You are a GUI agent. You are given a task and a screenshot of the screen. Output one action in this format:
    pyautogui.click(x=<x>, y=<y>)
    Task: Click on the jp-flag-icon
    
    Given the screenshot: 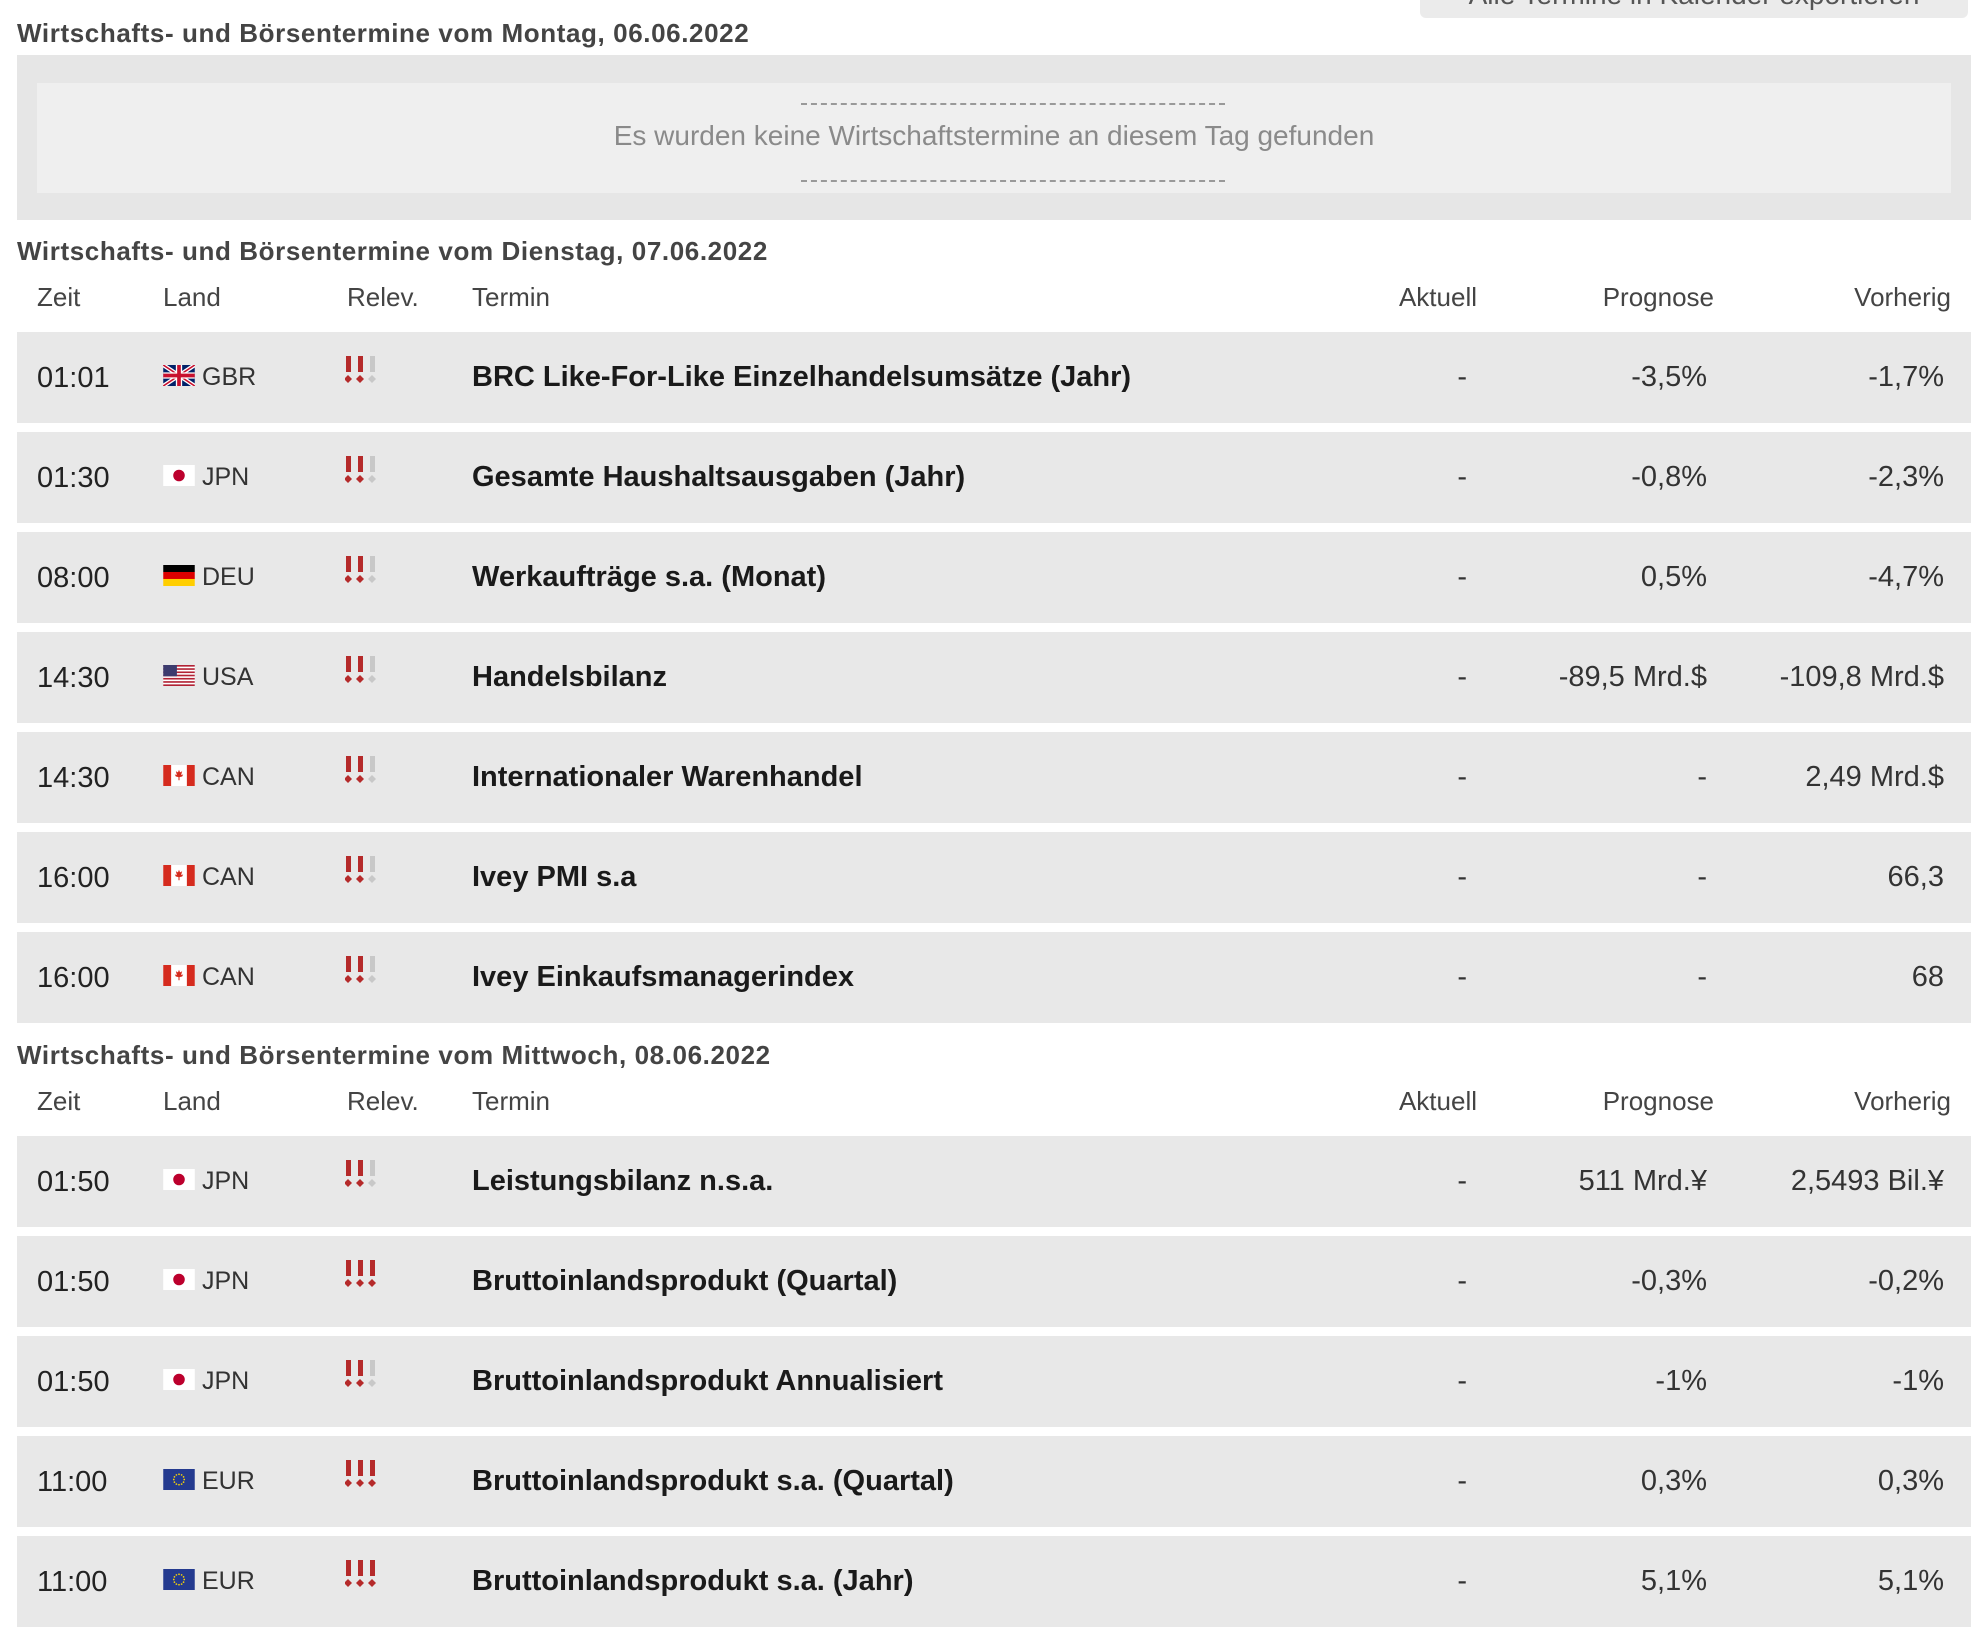 What is the action you would take?
    pyautogui.click(x=179, y=1179)
    